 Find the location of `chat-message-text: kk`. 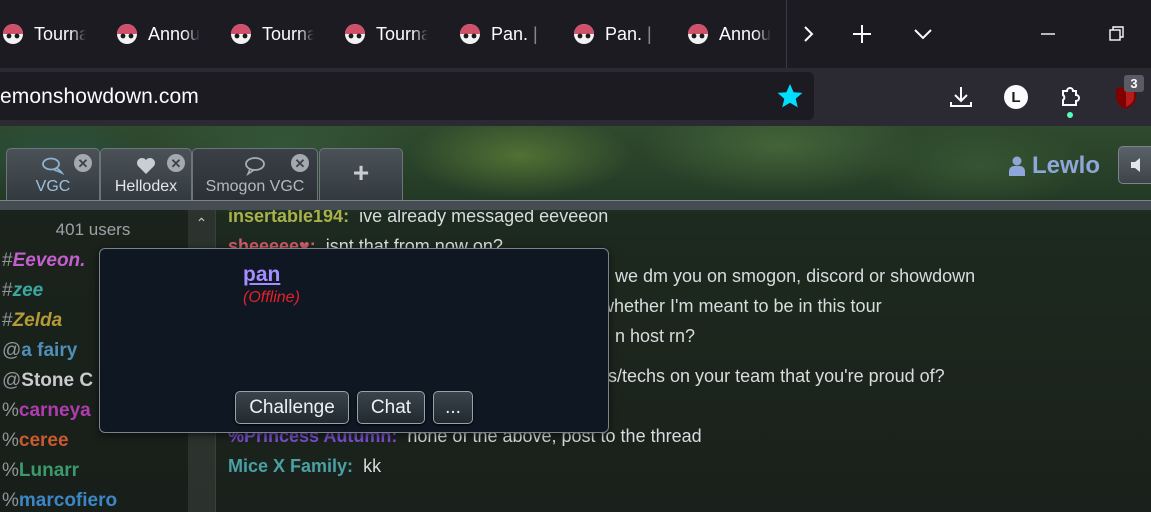

chat-message-text: kk is located at coordinates (372, 466).